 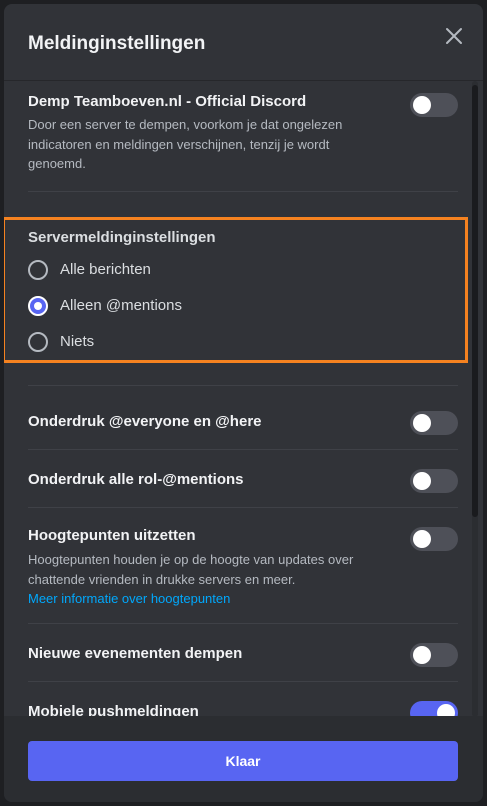 I want to click on radio-button-selected, so click(x=38, y=306).